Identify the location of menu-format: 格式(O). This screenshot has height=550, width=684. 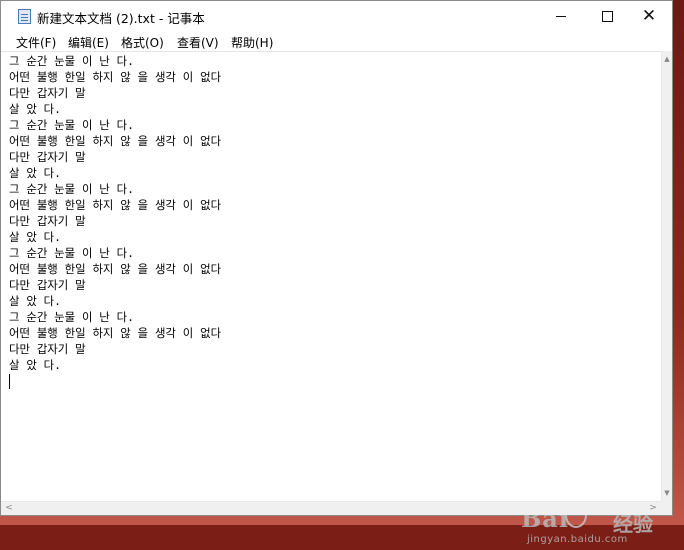
(142, 42).